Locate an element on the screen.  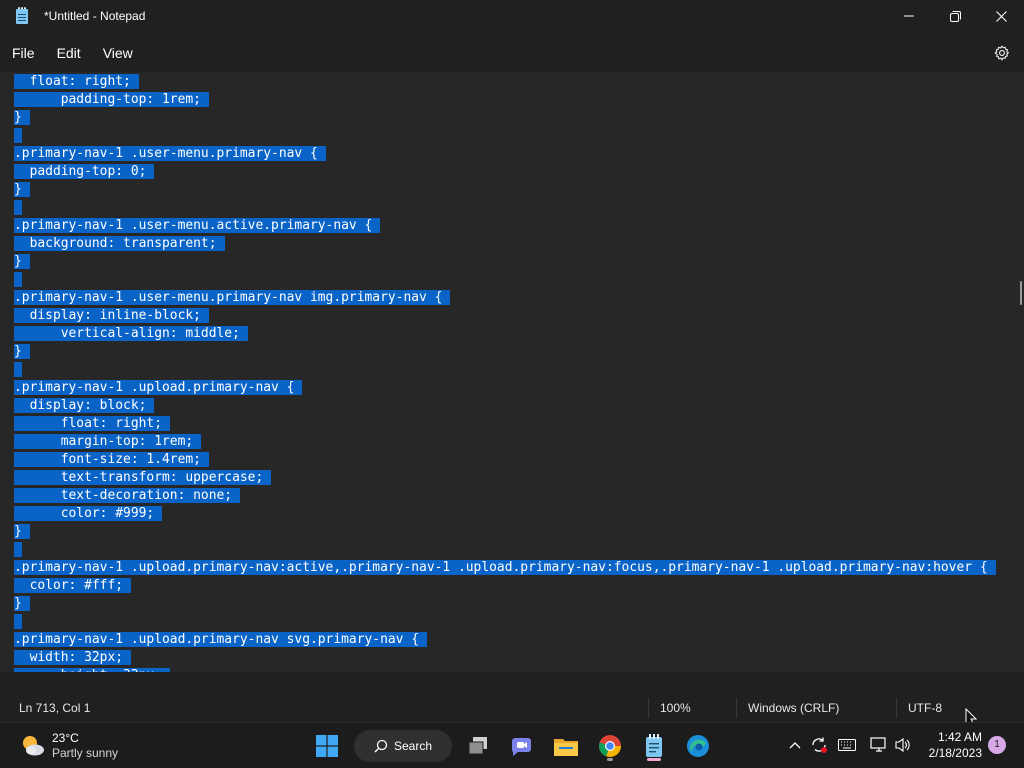
weather-temperature: 23°C is located at coordinates (65, 738).